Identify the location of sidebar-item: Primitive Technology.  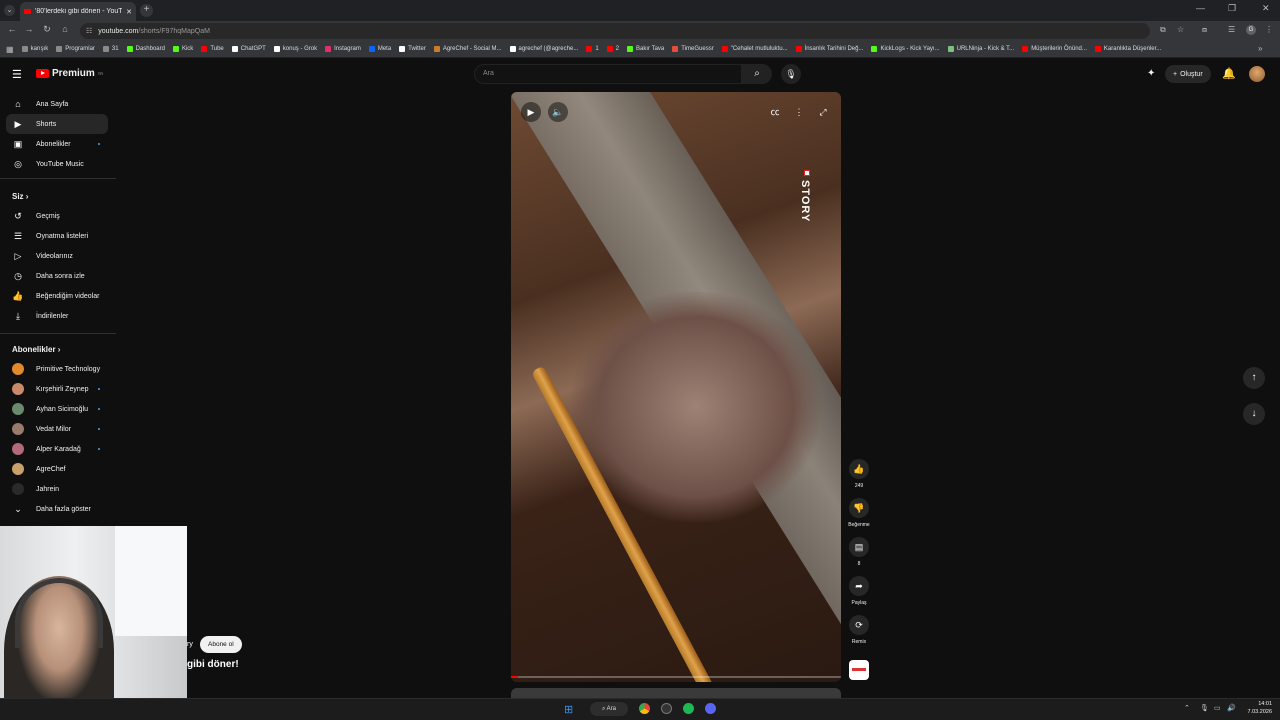
(57, 369).